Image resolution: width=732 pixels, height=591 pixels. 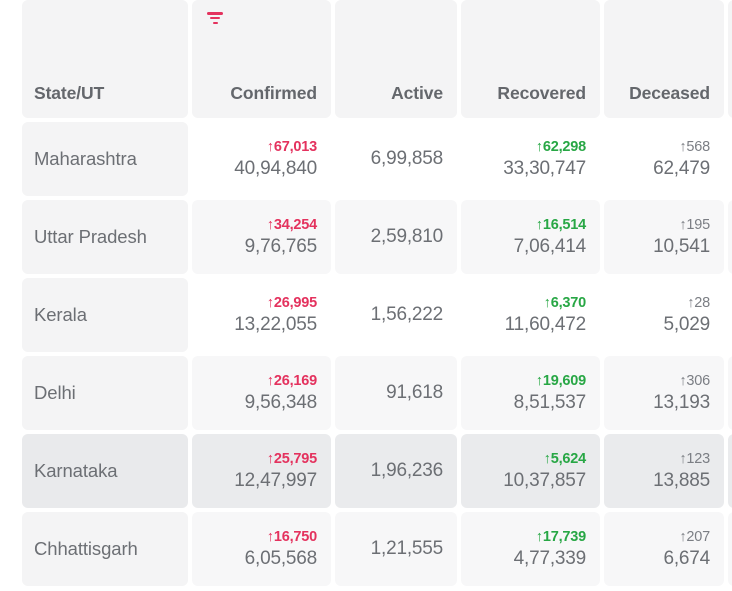 I want to click on total-value: 6,674, so click(x=686, y=558).